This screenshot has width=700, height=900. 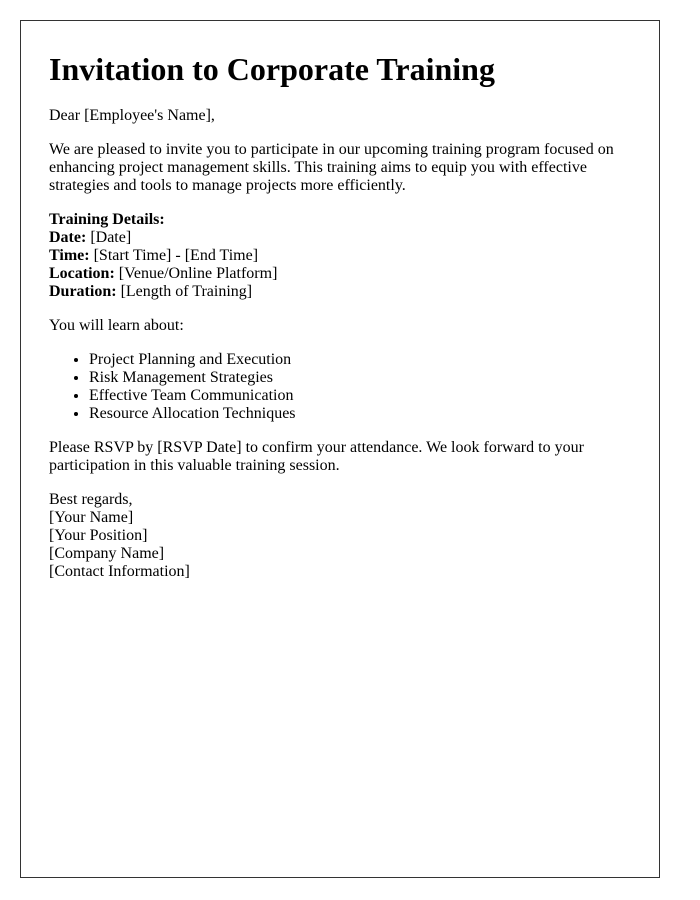 I want to click on list-item: Project Planning and Execution, so click(x=364, y=360).